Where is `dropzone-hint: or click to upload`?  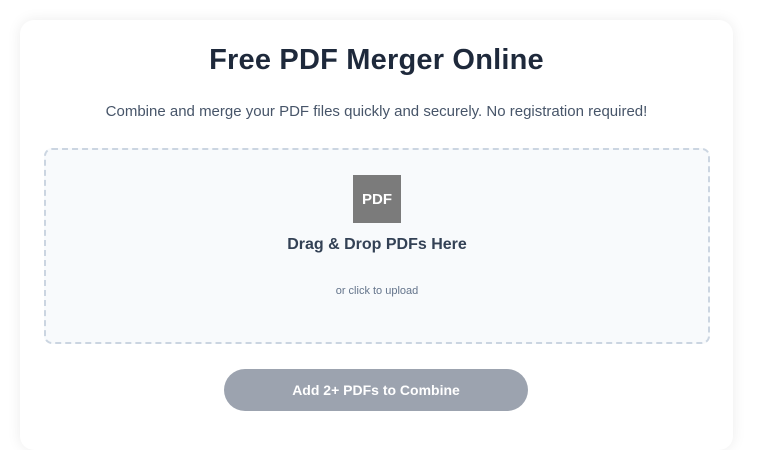 dropzone-hint: or click to upload is located at coordinates (377, 291).